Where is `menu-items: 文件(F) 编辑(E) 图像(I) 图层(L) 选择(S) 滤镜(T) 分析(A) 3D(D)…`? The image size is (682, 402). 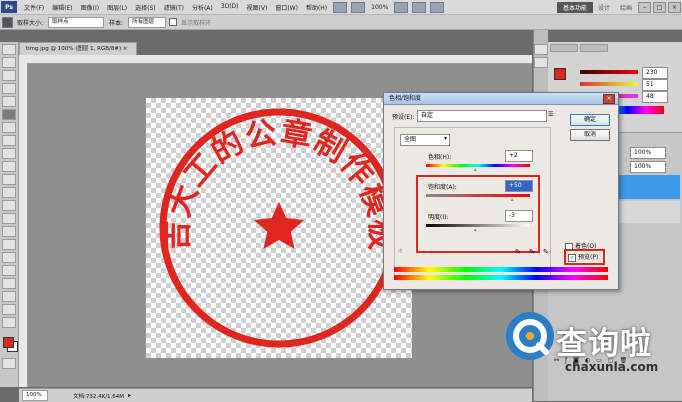
menu-items: 文件(F) 编辑(E) 图像(I) 图层(L) 选择(S) 滤镜(T) 分析(A) 3D(D)… is located at coordinates (175, 7).